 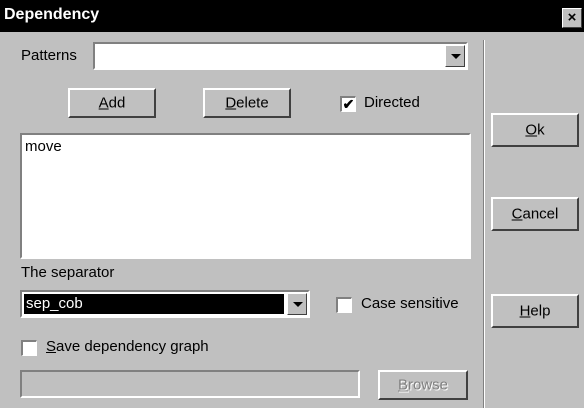 I want to click on delete-button: Delete, so click(x=247, y=103).